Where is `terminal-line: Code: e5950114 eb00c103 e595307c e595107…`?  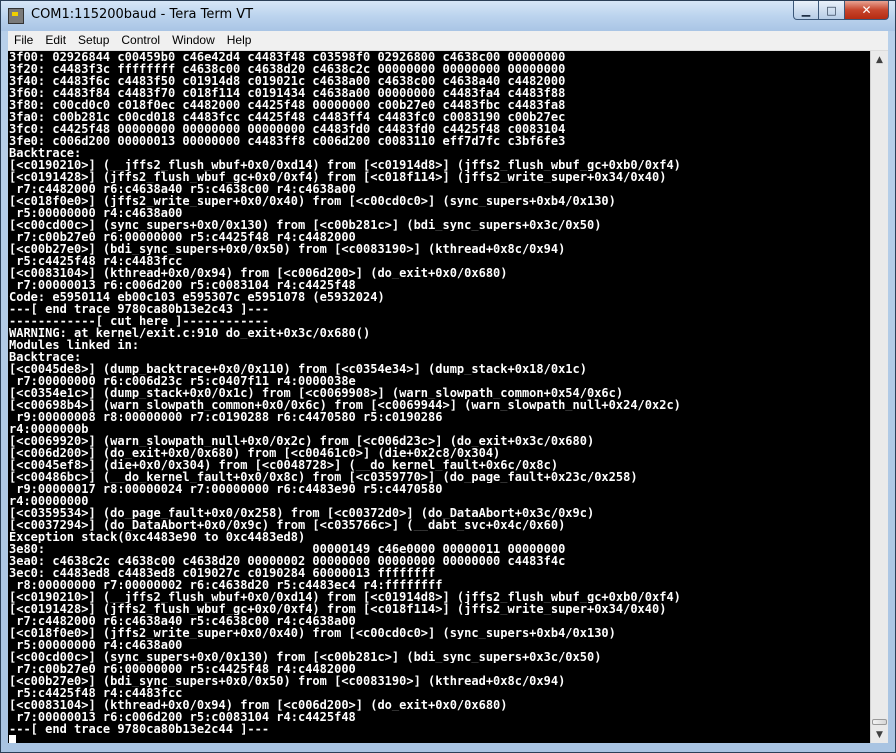
terminal-line: Code: e5950114 eb00c103 e595307c e595107… is located at coordinates (197, 297).